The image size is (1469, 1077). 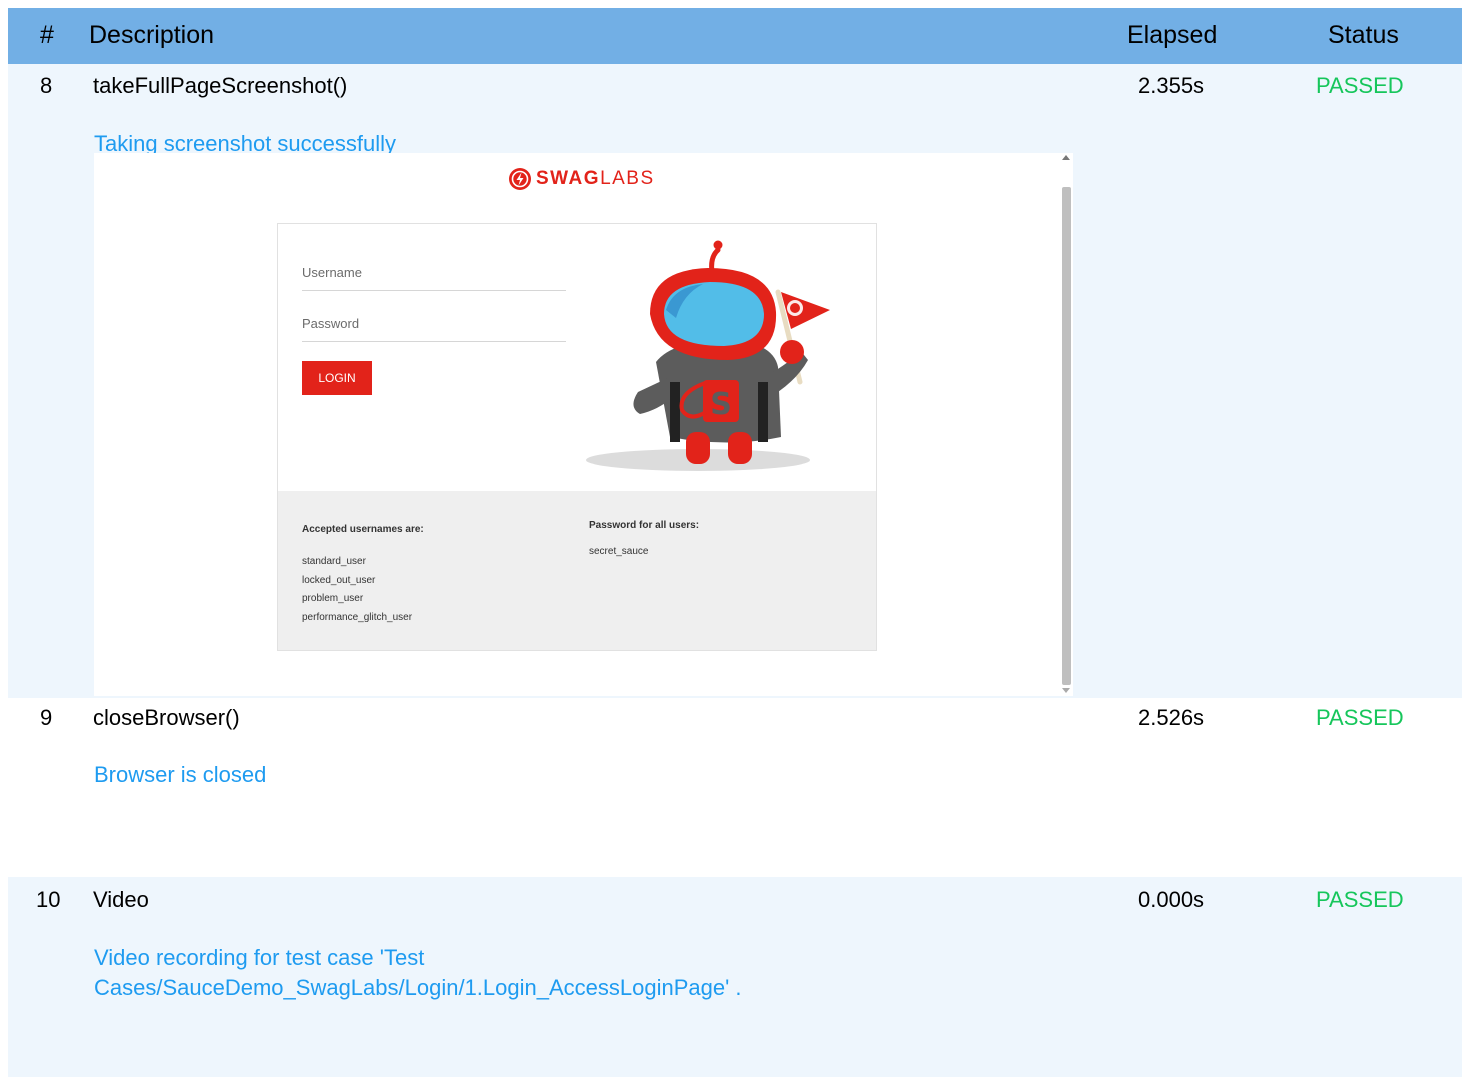 What do you see at coordinates (47, 35) in the screenshot?
I see `header-num: #` at bounding box center [47, 35].